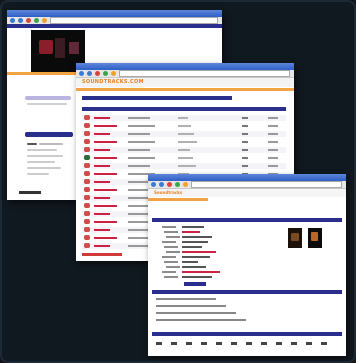 The width and height of the screenshot is (356, 363). I want to click on search-box, so click(49, 134).